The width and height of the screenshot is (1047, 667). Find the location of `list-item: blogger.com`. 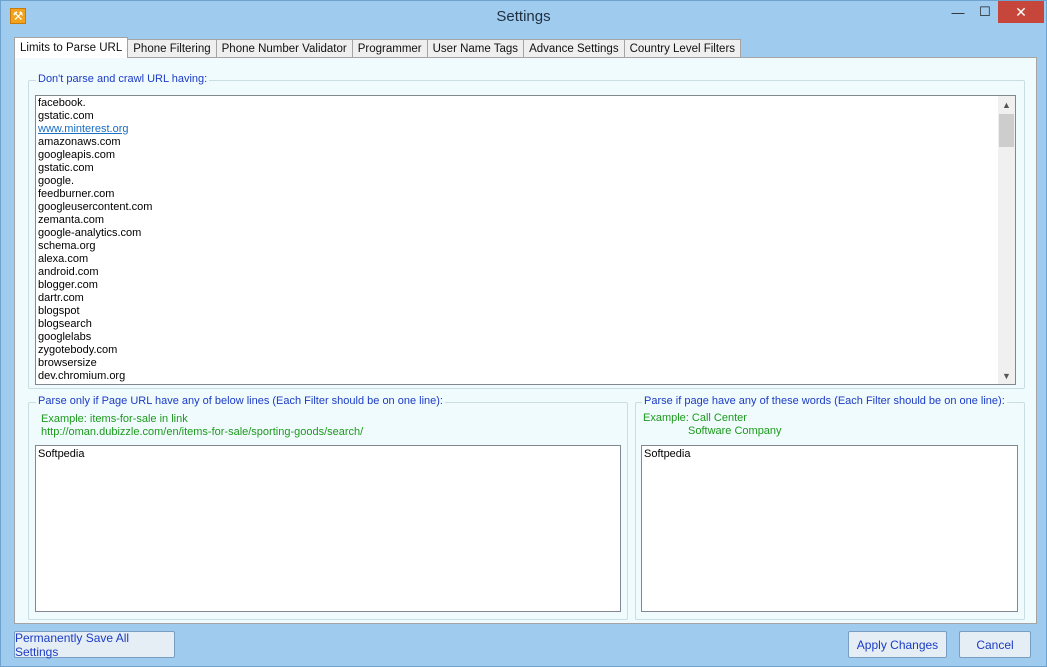

list-item: blogger.com is located at coordinates (518, 285).